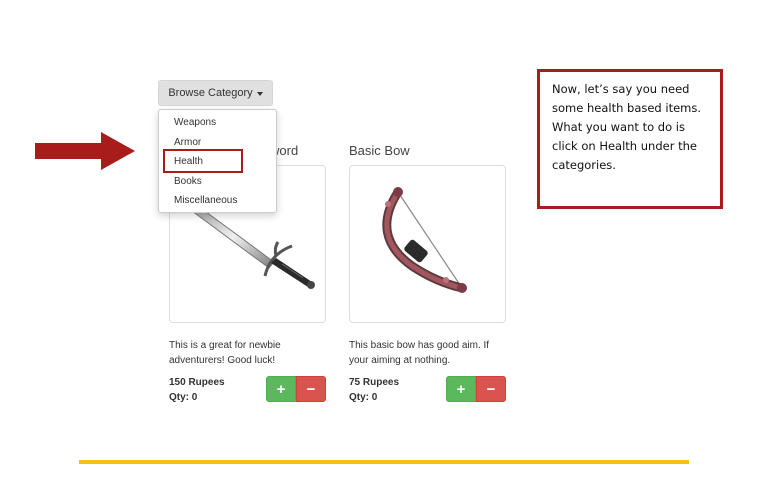  I want to click on browse-category-button: Browse Category, so click(215, 93).